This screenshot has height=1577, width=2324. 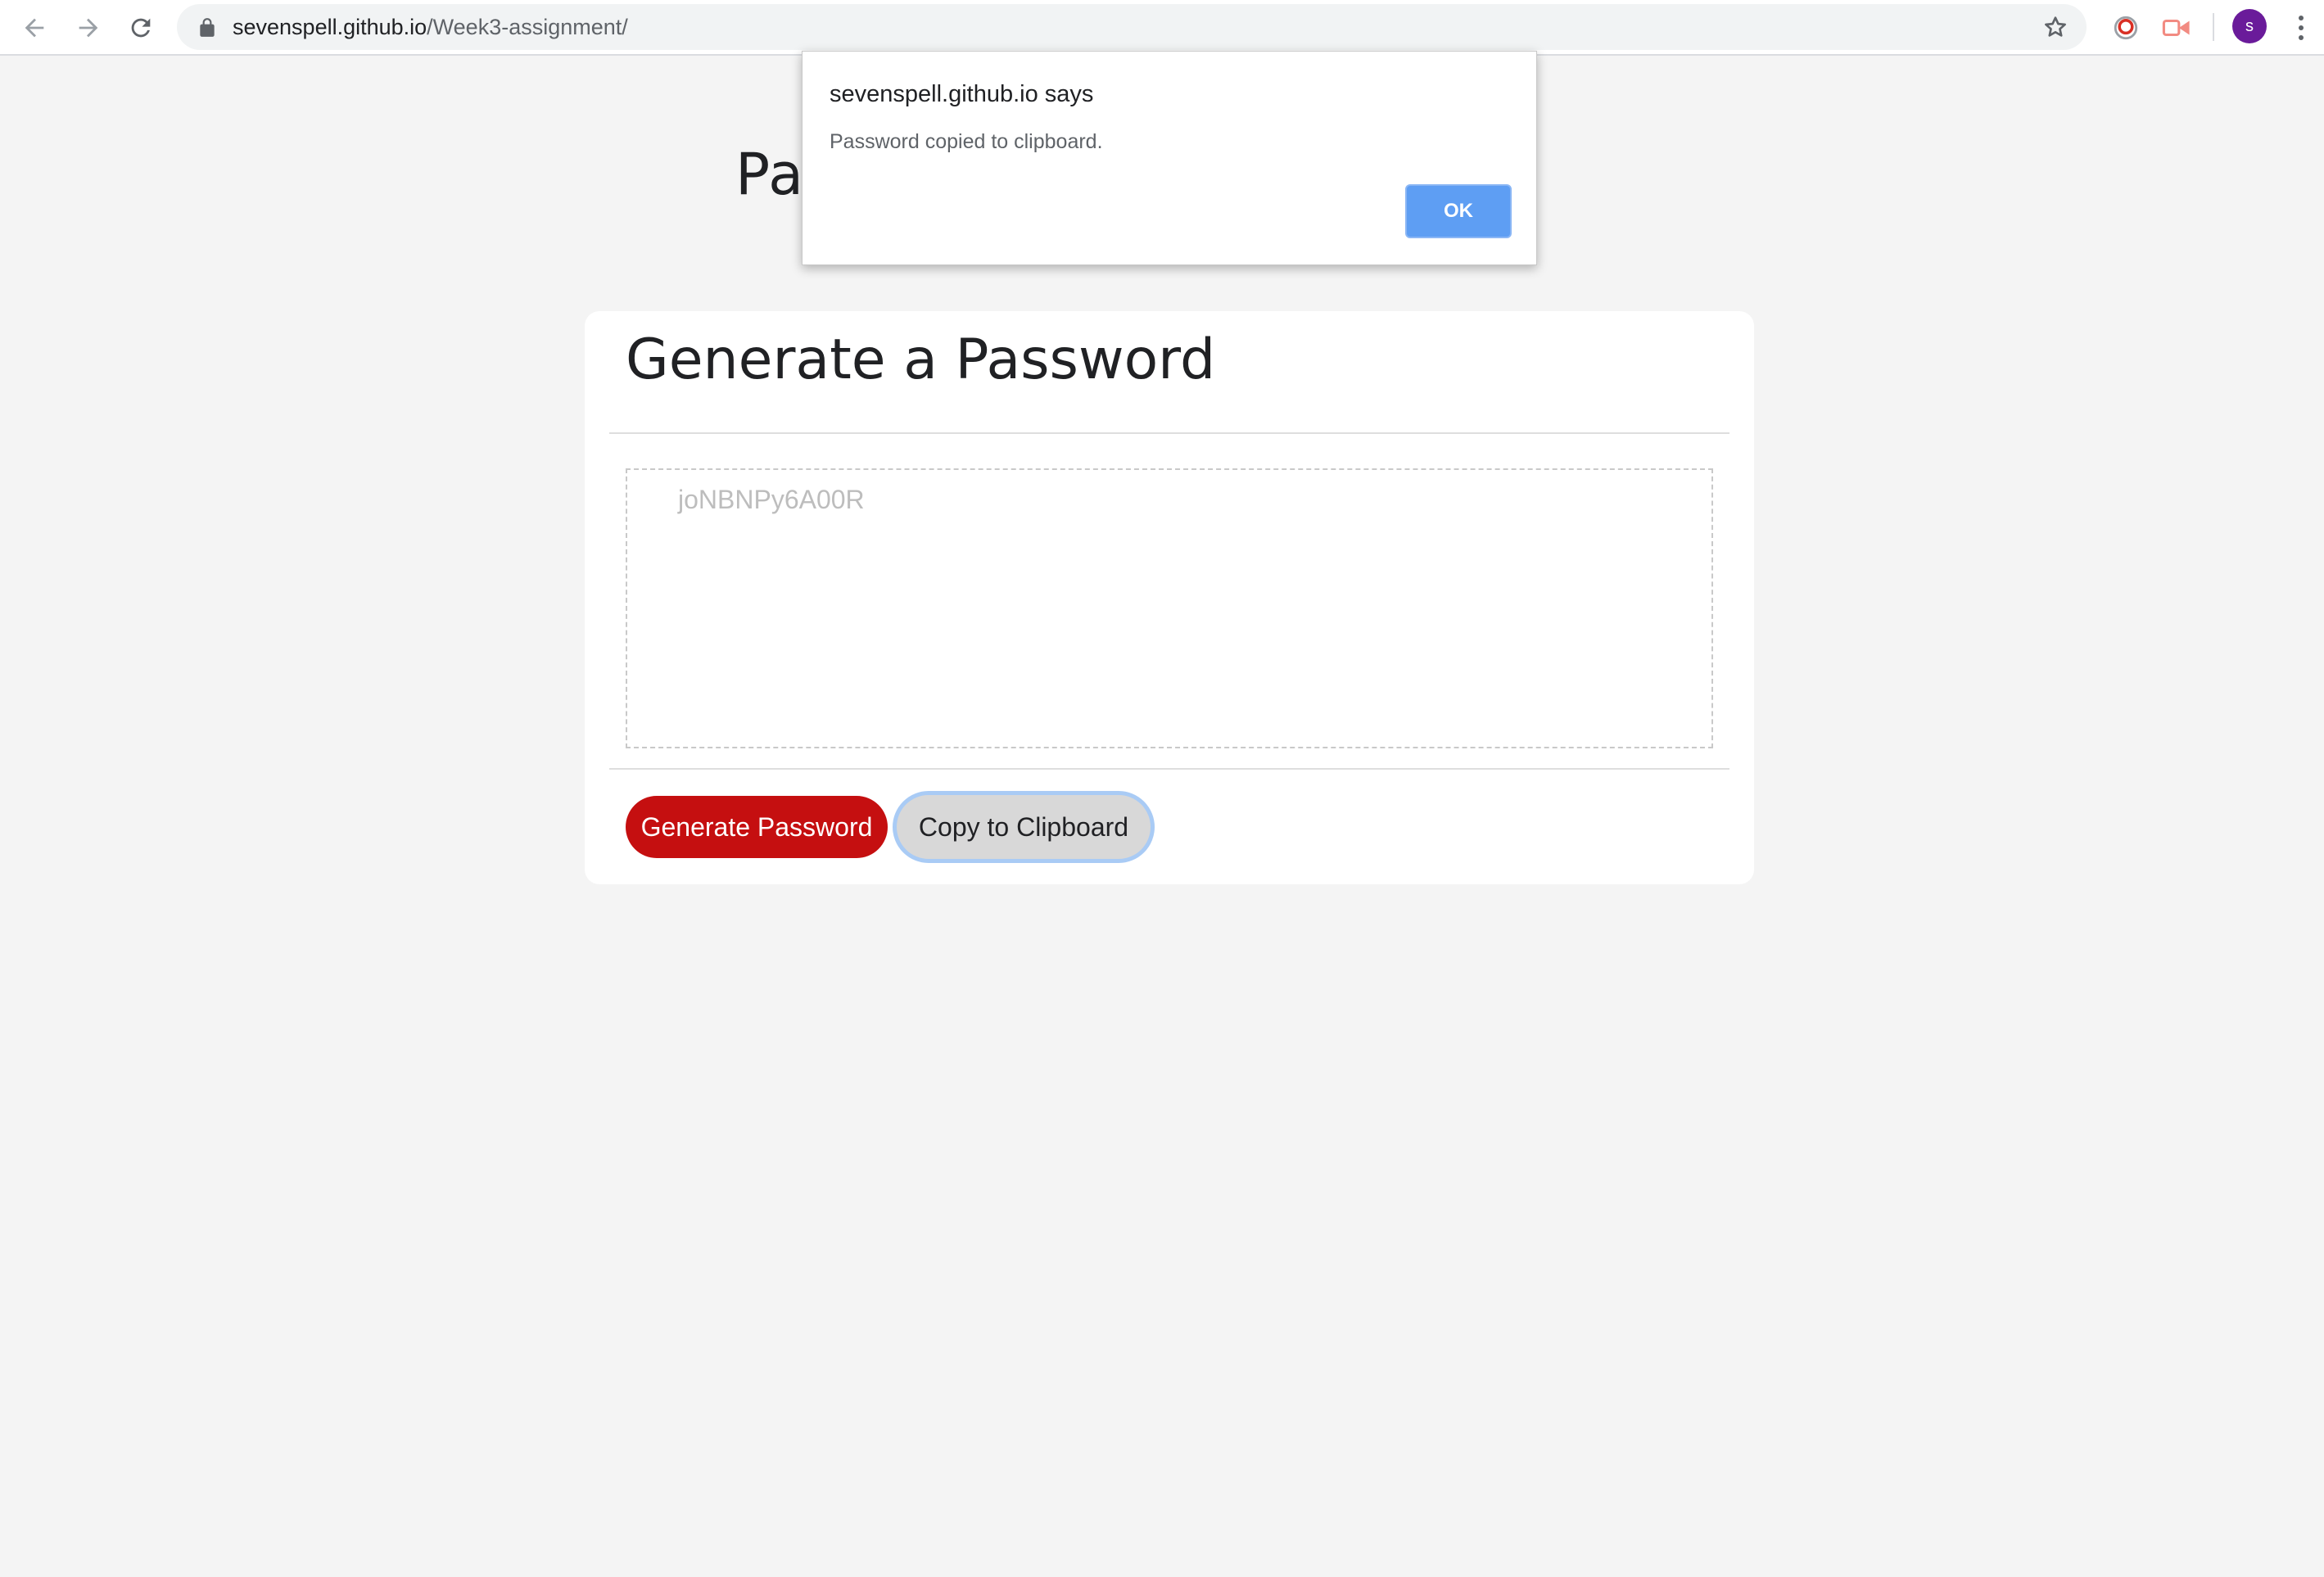 I want to click on arrow-left-icon, so click(x=34, y=28).